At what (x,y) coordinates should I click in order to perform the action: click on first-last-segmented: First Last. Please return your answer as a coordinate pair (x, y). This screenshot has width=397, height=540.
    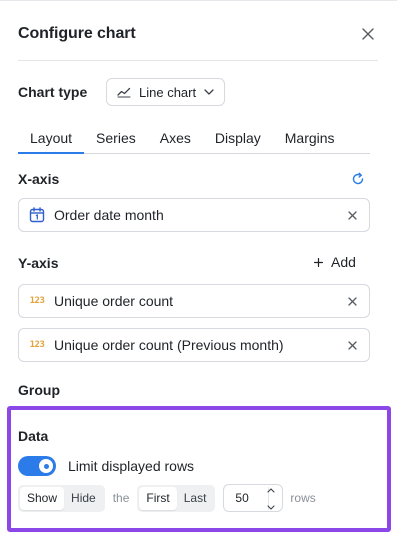
    Looking at the image, I should click on (176, 498).